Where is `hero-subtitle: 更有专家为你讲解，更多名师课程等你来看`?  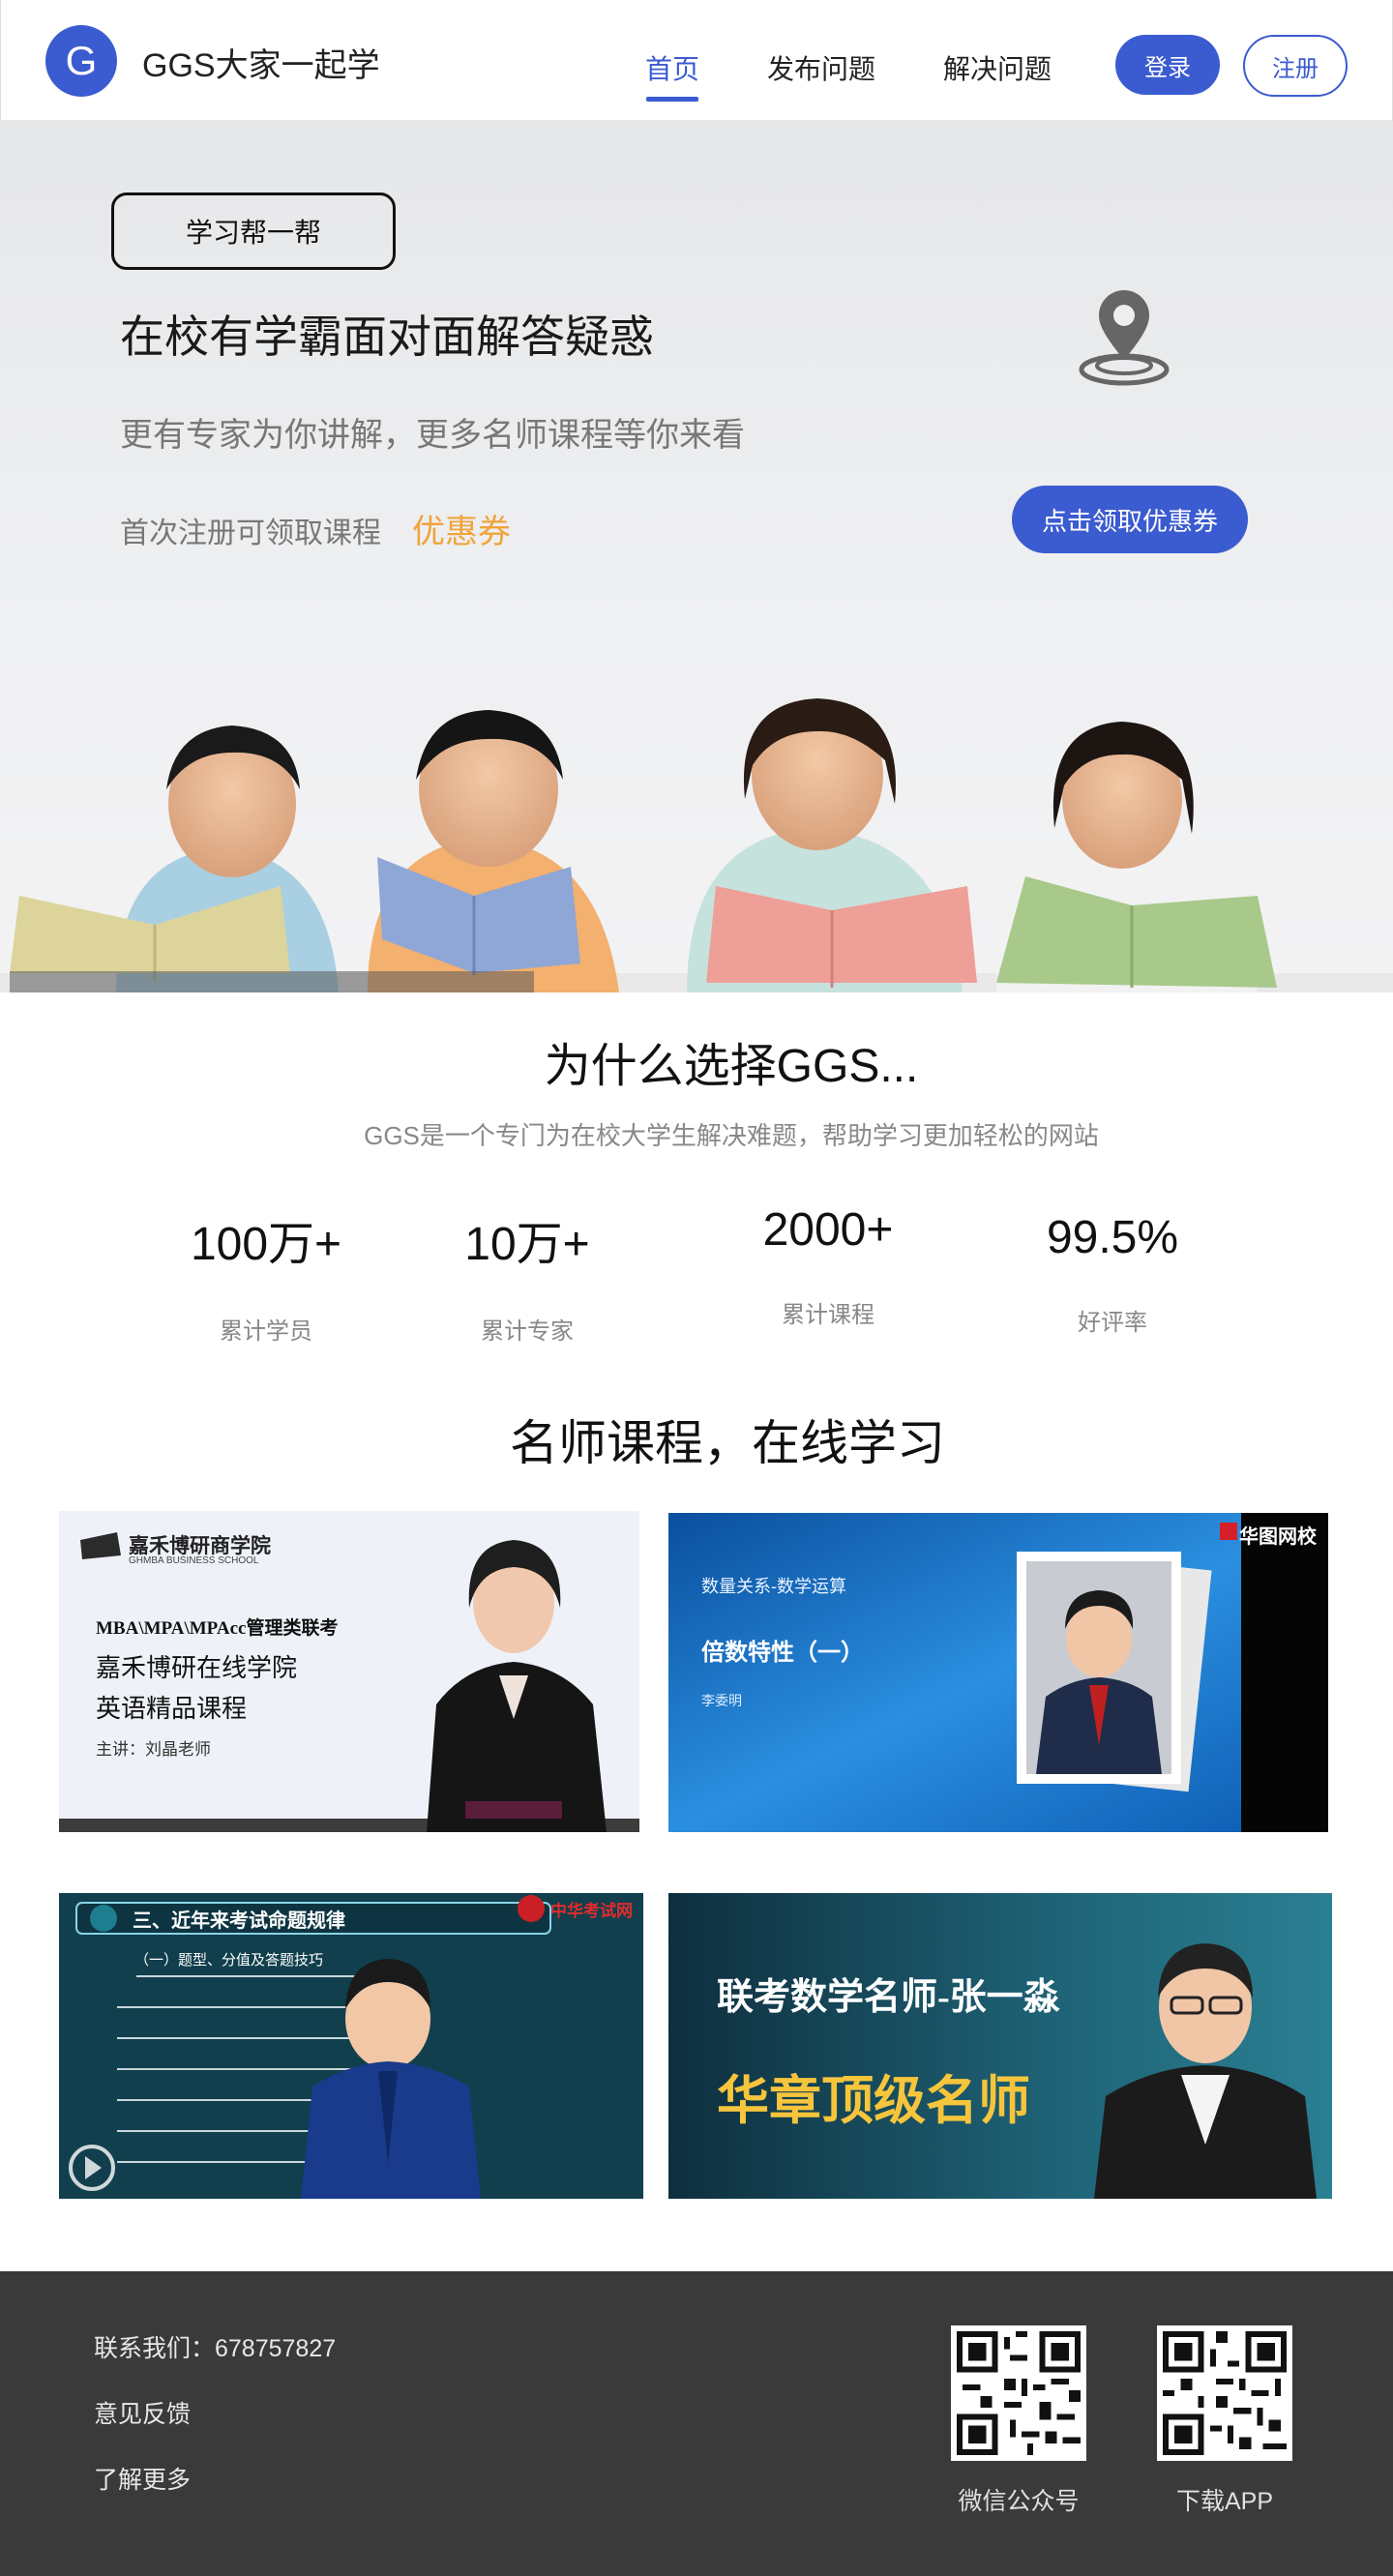 hero-subtitle: 更有专家为你讲解，更多名师课程等你来看 is located at coordinates (432, 436).